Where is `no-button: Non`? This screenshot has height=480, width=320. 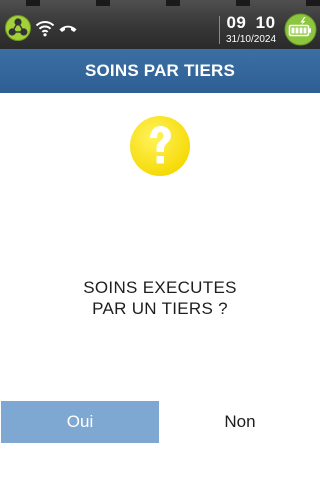 no-button: Non is located at coordinates (240, 422).